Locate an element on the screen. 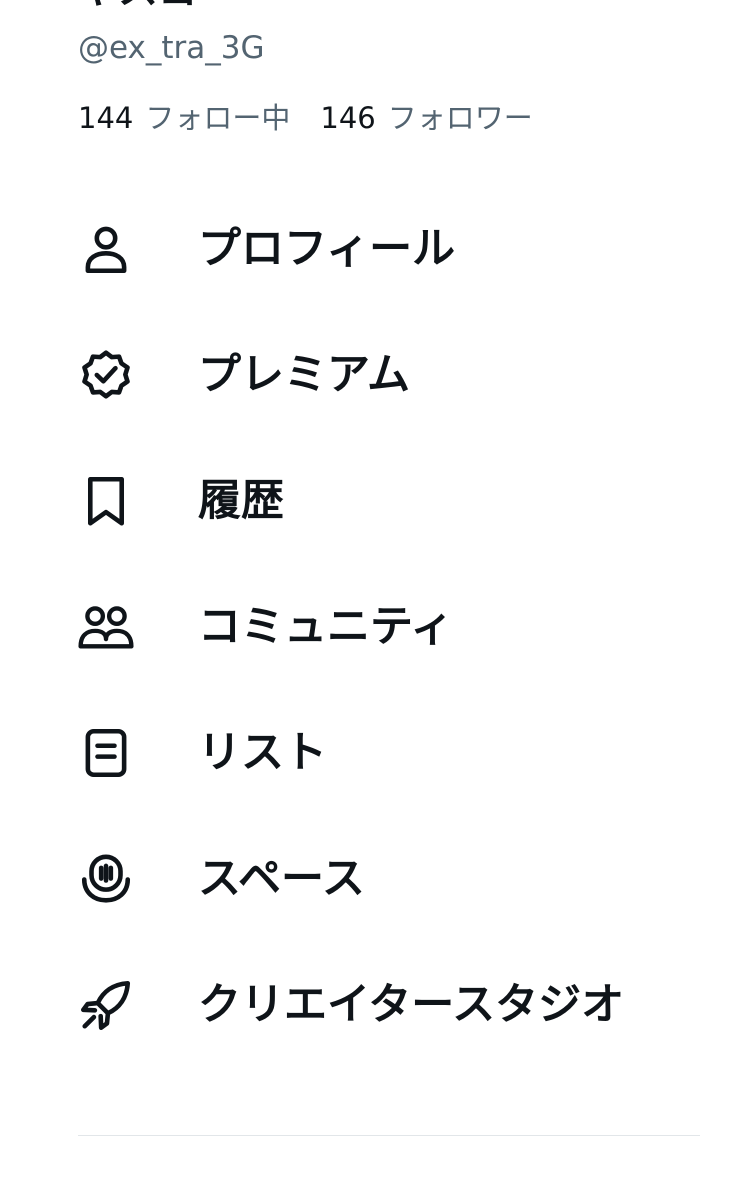  profile-name: ヤスヨ is located at coordinates (138, 5).